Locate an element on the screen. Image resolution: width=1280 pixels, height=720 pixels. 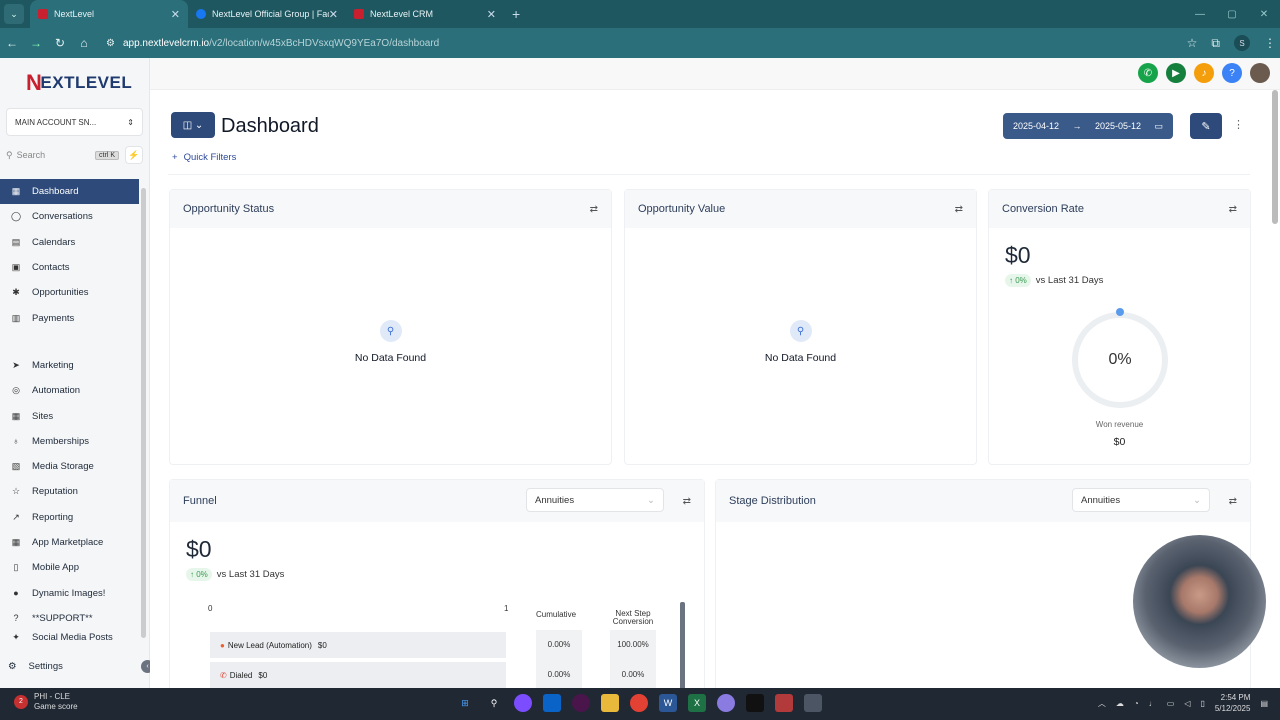
bookmark-star-icon: ☆ is located at coordinates (1192, 43).